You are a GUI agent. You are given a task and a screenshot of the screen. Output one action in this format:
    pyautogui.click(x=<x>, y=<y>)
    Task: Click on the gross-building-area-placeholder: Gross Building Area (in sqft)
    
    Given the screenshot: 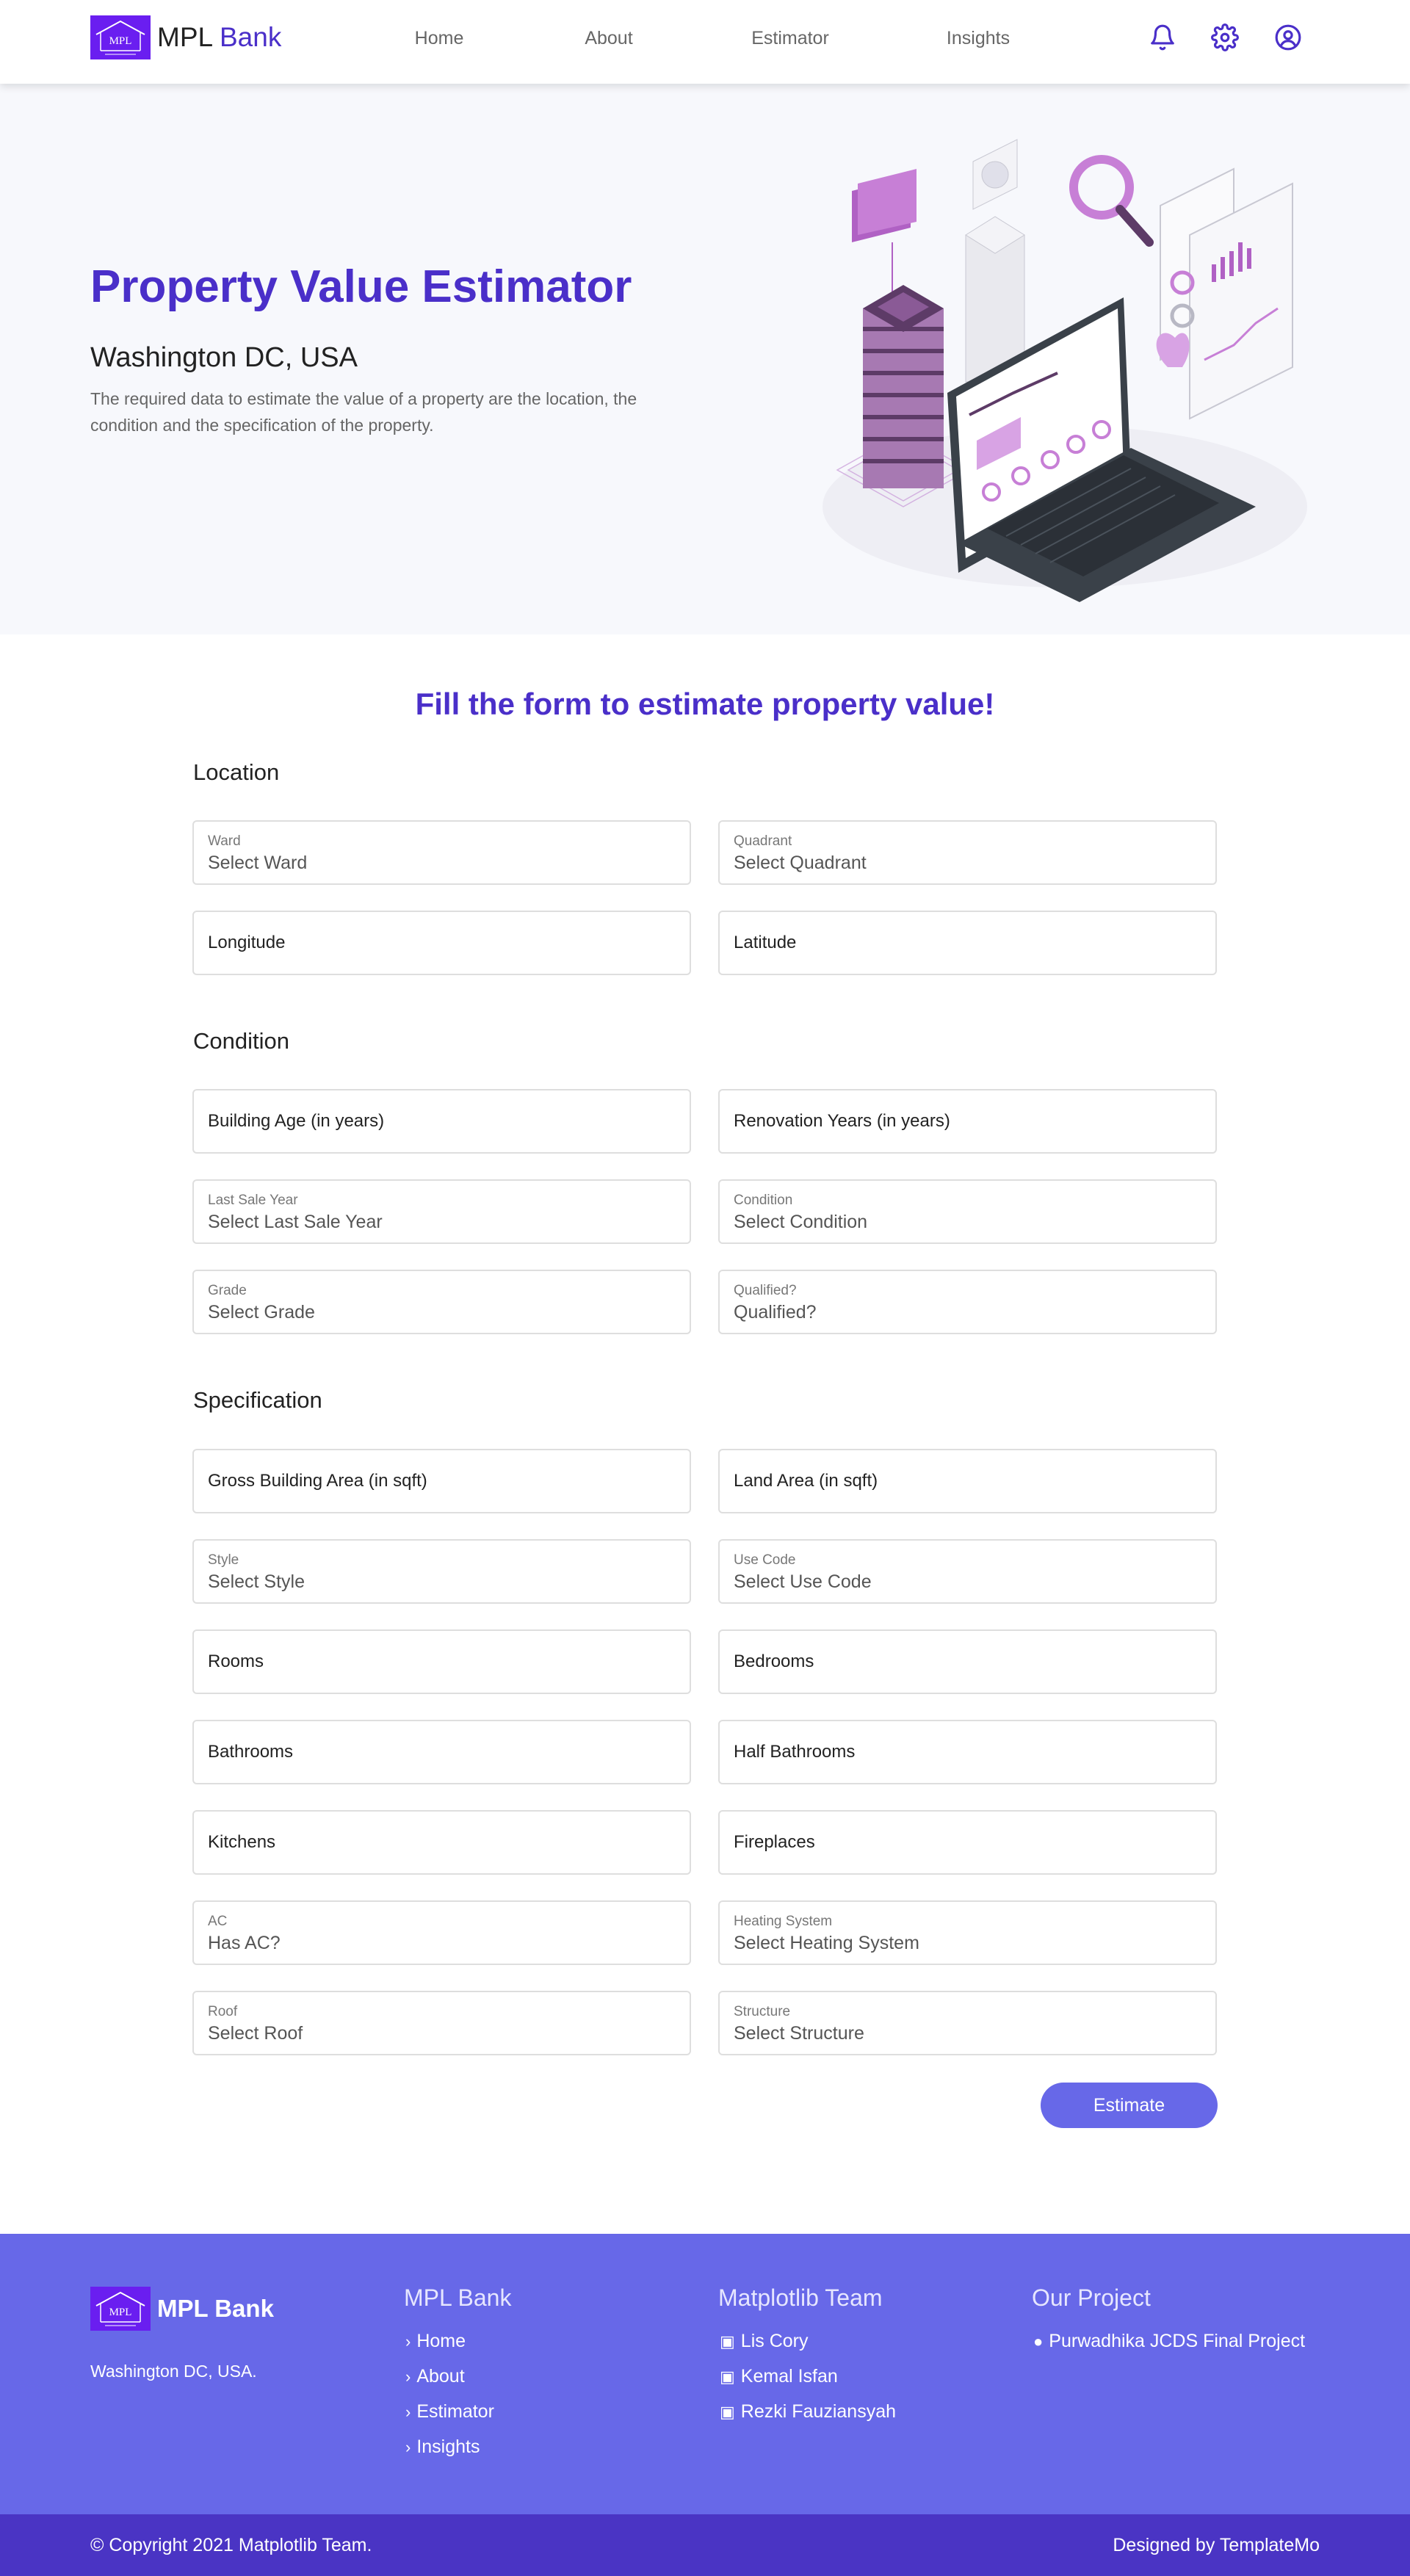 What is the action you would take?
    pyautogui.click(x=317, y=1481)
    